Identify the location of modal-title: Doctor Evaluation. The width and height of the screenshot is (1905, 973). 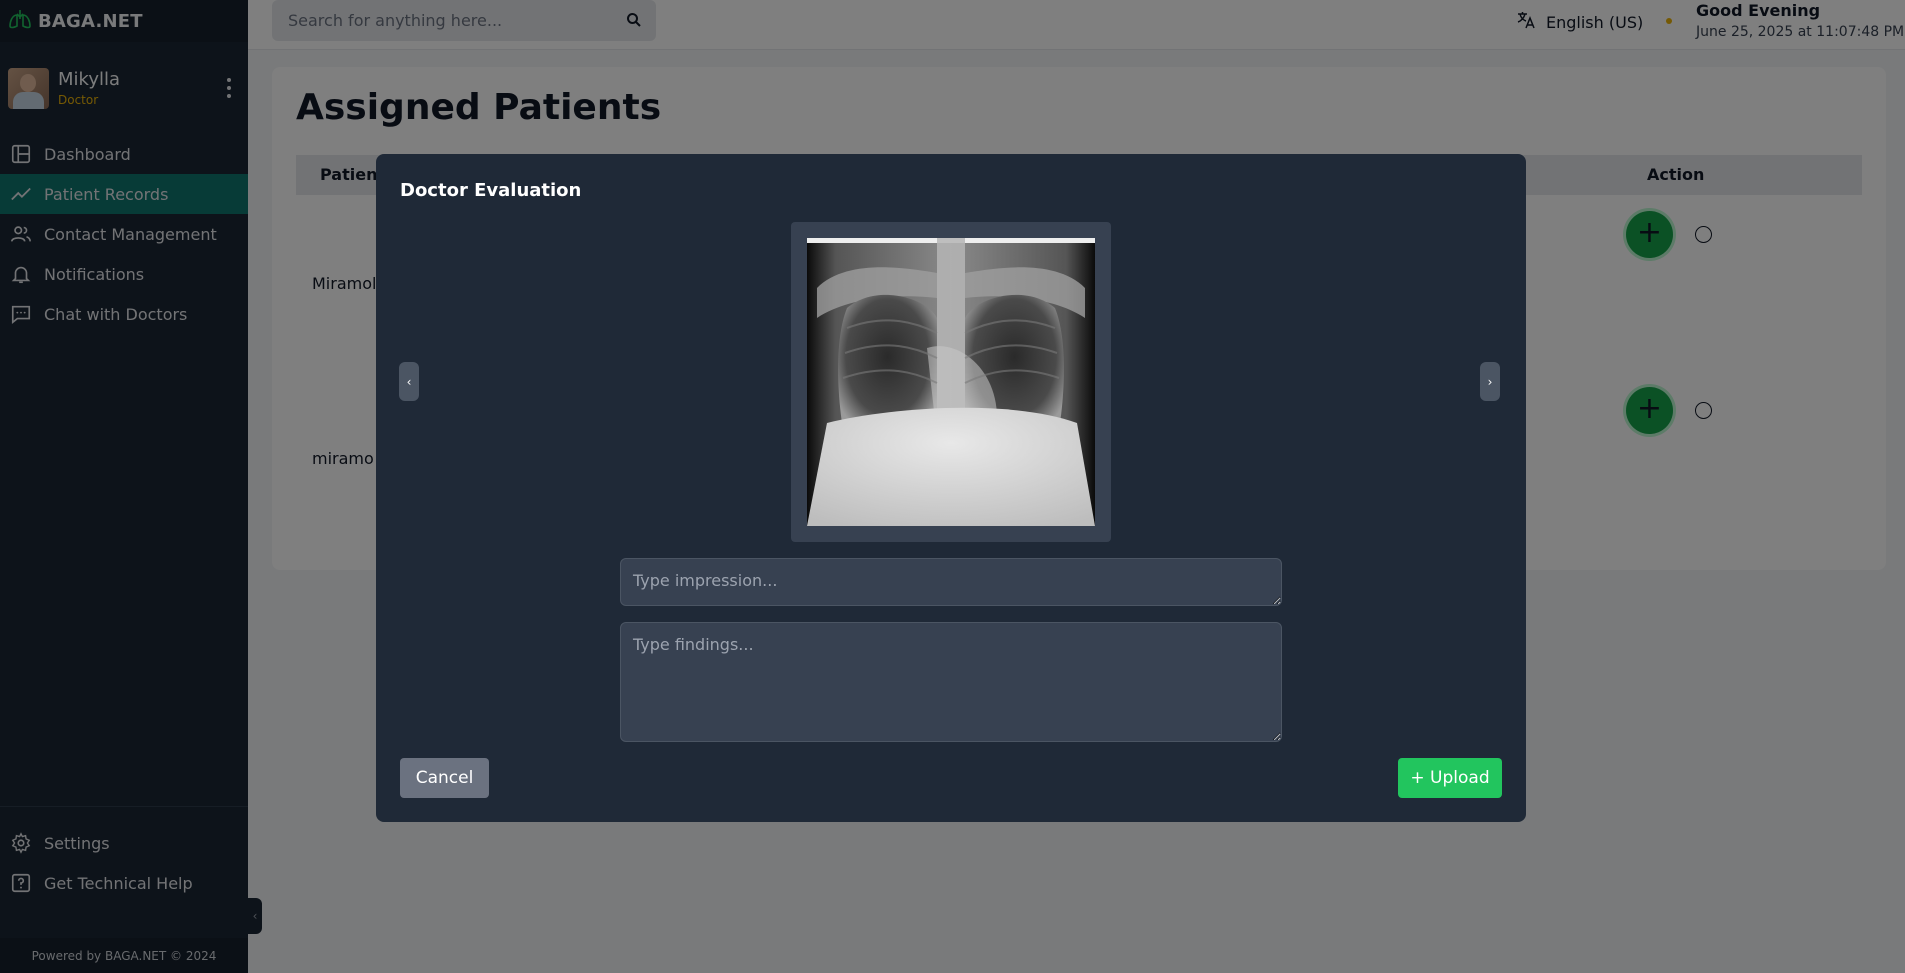
(491, 190).